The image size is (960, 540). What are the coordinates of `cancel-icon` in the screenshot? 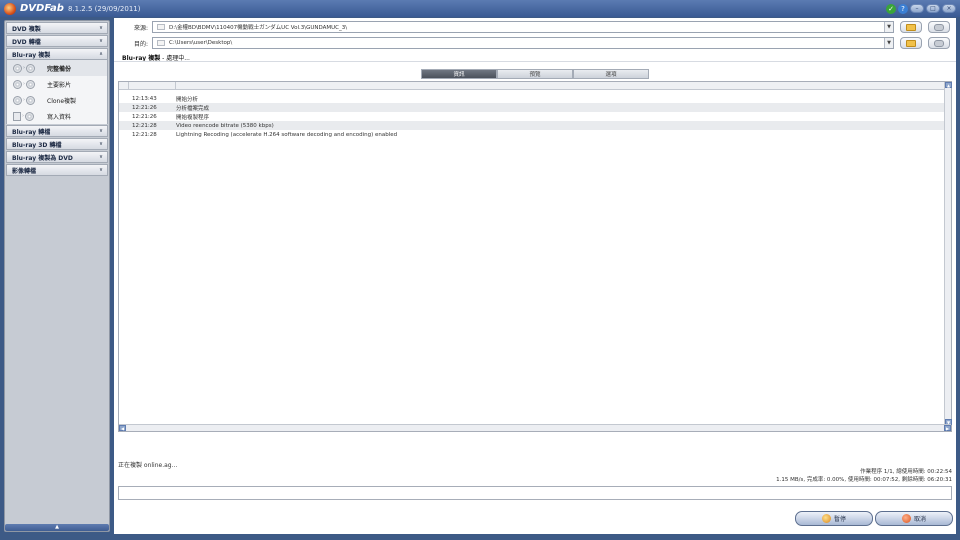 It's located at (906, 518).